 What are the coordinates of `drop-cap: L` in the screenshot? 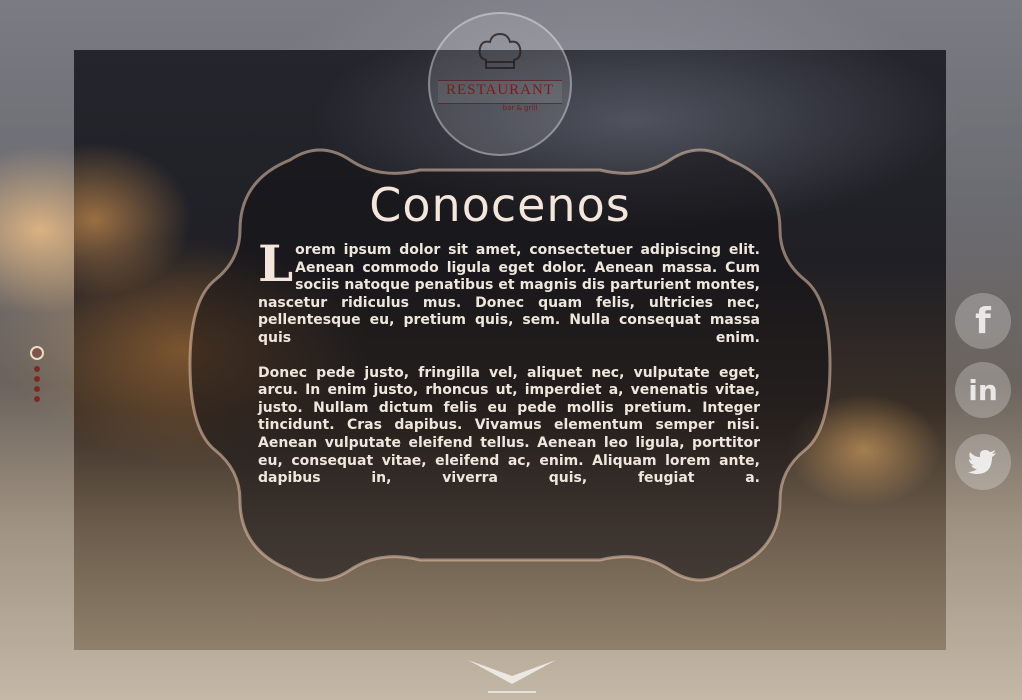 It's located at (276, 263).